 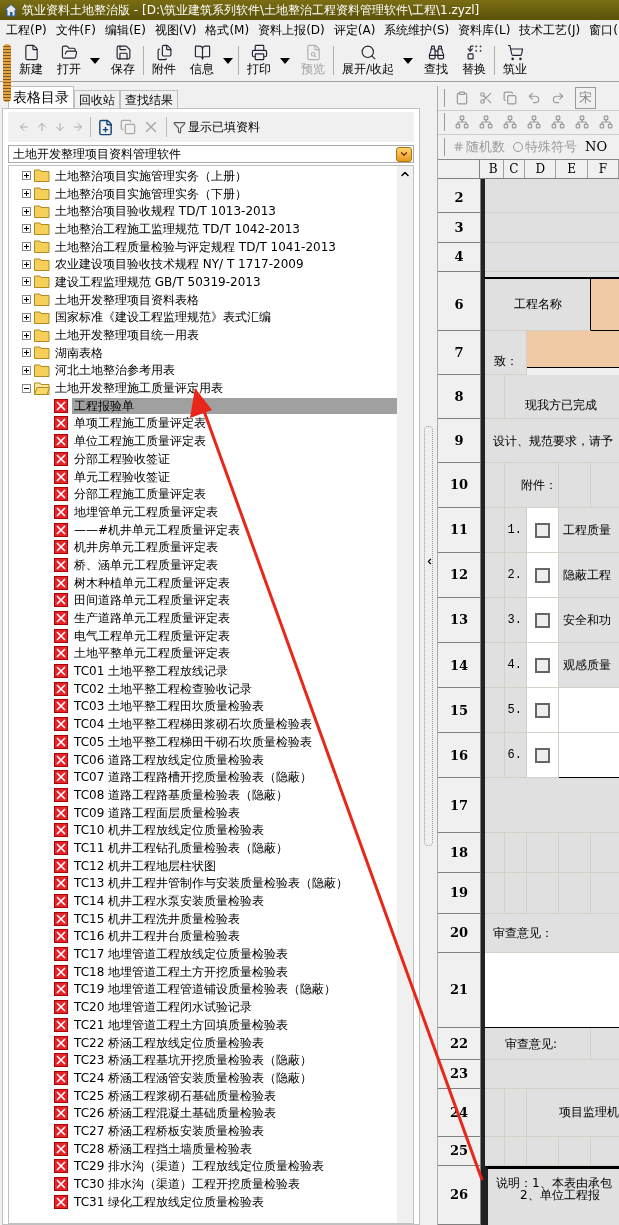 What do you see at coordinates (97, 99) in the screenshot?
I see `tab: 回收站` at bounding box center [97, 99].